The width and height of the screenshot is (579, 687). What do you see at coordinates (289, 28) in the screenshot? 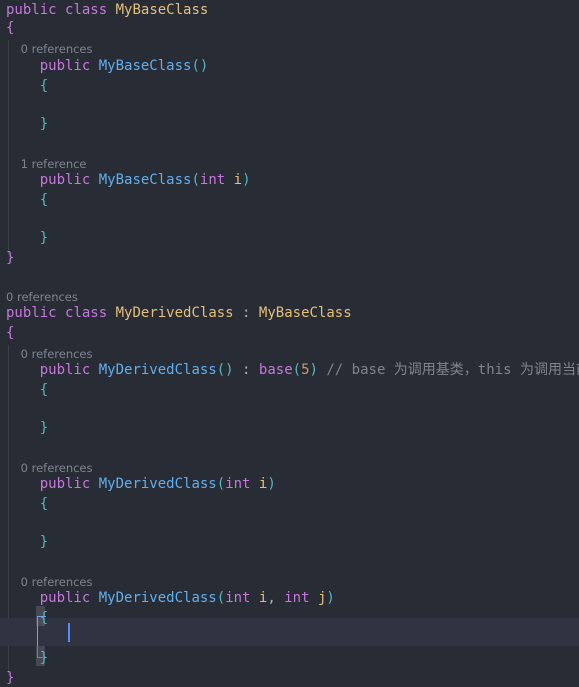
I see `code-line-open-brace-base: {` at bounding box center [289, 28].